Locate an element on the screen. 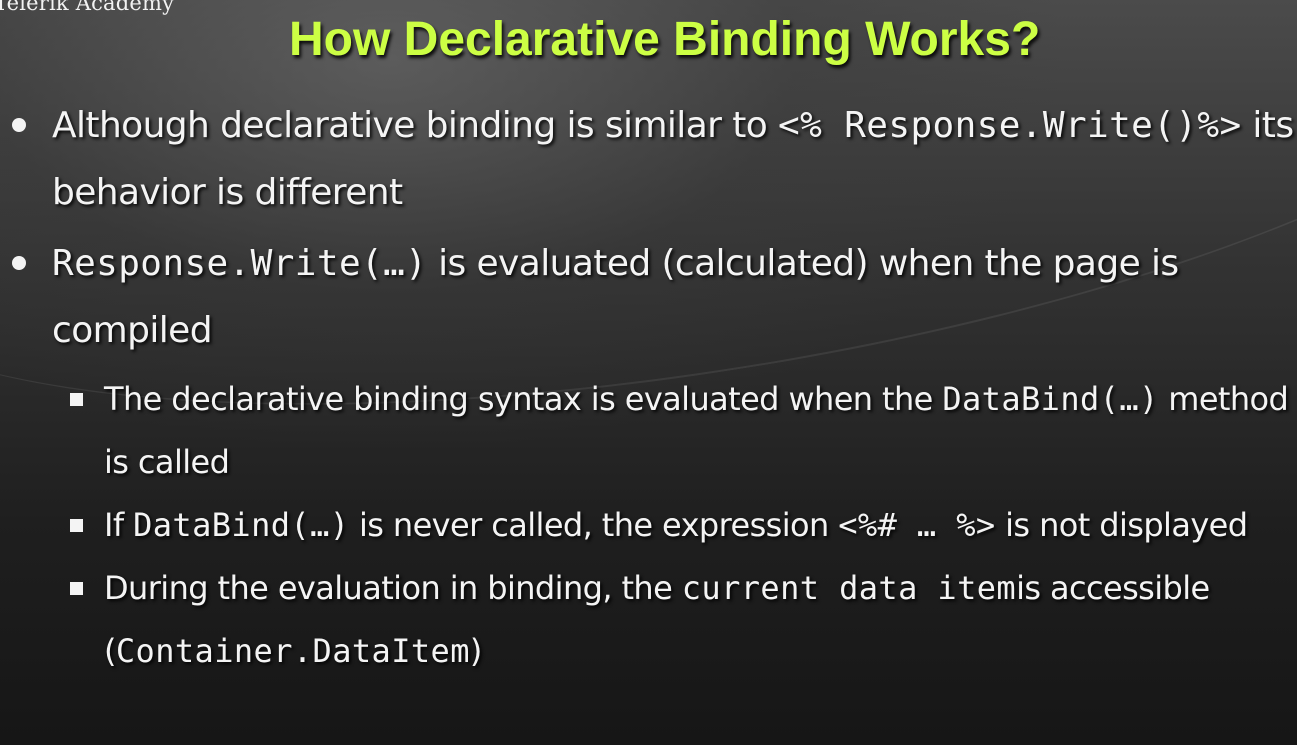 The width and height of the screenshot is (1297, 745). inline-code: Response.Write(…) is located at coordinates (240, 263).